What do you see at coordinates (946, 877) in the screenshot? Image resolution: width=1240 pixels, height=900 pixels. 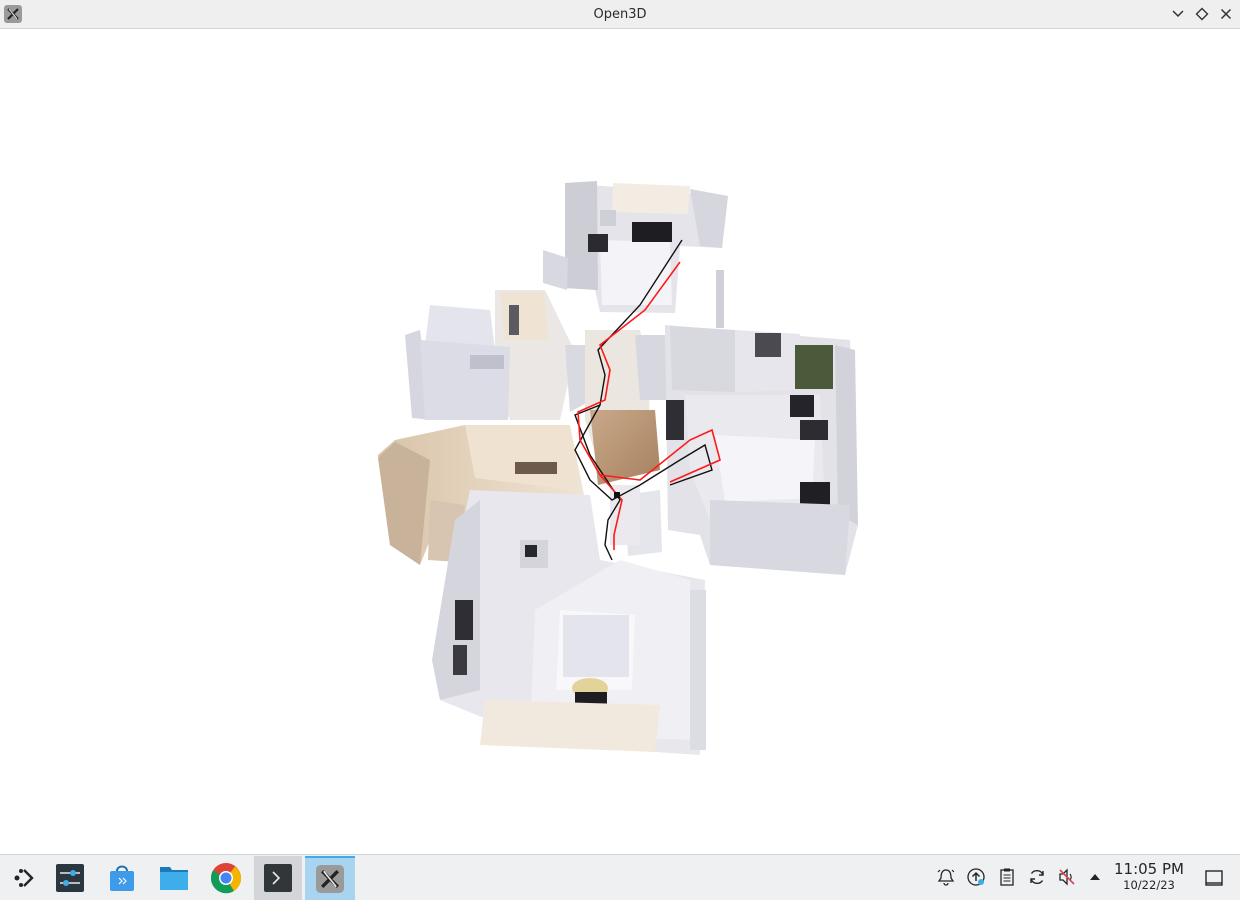 I see `notifications-icon` at bounding box center [946, 877].